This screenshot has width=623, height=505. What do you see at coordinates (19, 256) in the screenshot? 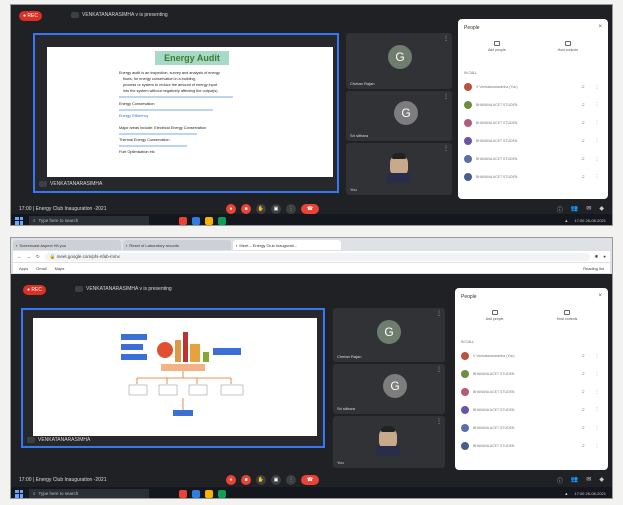
I see `back-icon: ←` at bounding box center [19, 256].